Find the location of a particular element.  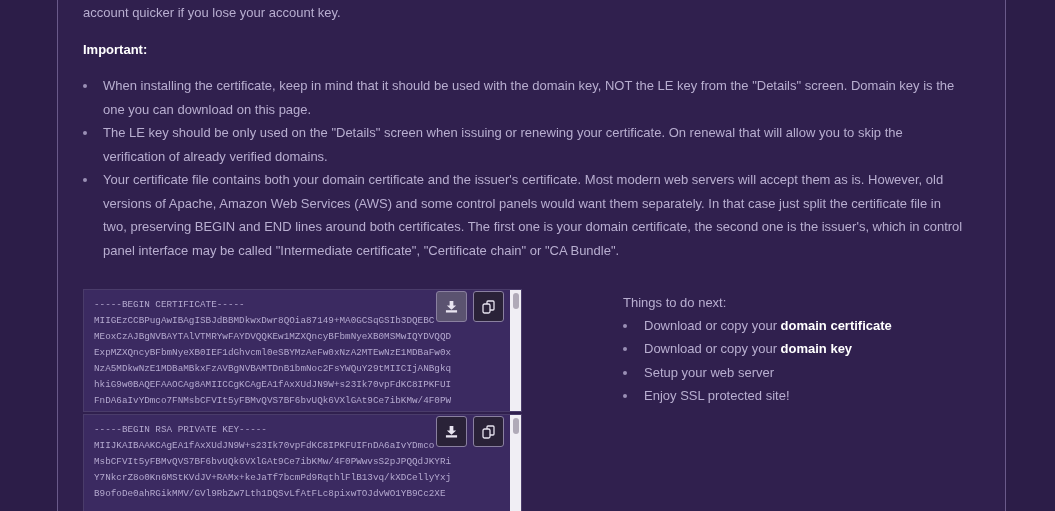

code-line: hkiG9w0BAQEFAAOCAg8AMIICCgKCAgEA1fAxXUdJN9W+s23Ik70vpFdKC8IPKFUI is located at coordinates (273, 385).